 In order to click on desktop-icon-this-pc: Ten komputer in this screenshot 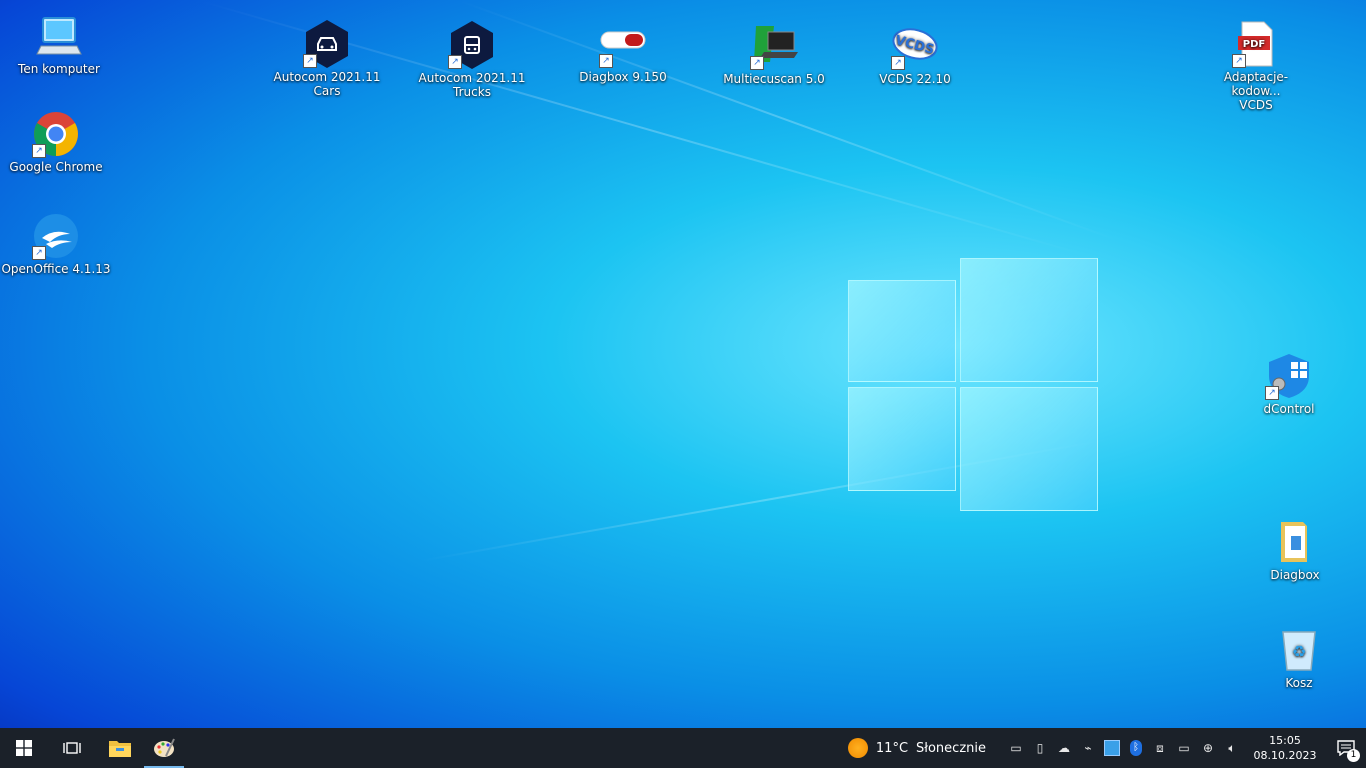, I will do `click(59, 44)`.